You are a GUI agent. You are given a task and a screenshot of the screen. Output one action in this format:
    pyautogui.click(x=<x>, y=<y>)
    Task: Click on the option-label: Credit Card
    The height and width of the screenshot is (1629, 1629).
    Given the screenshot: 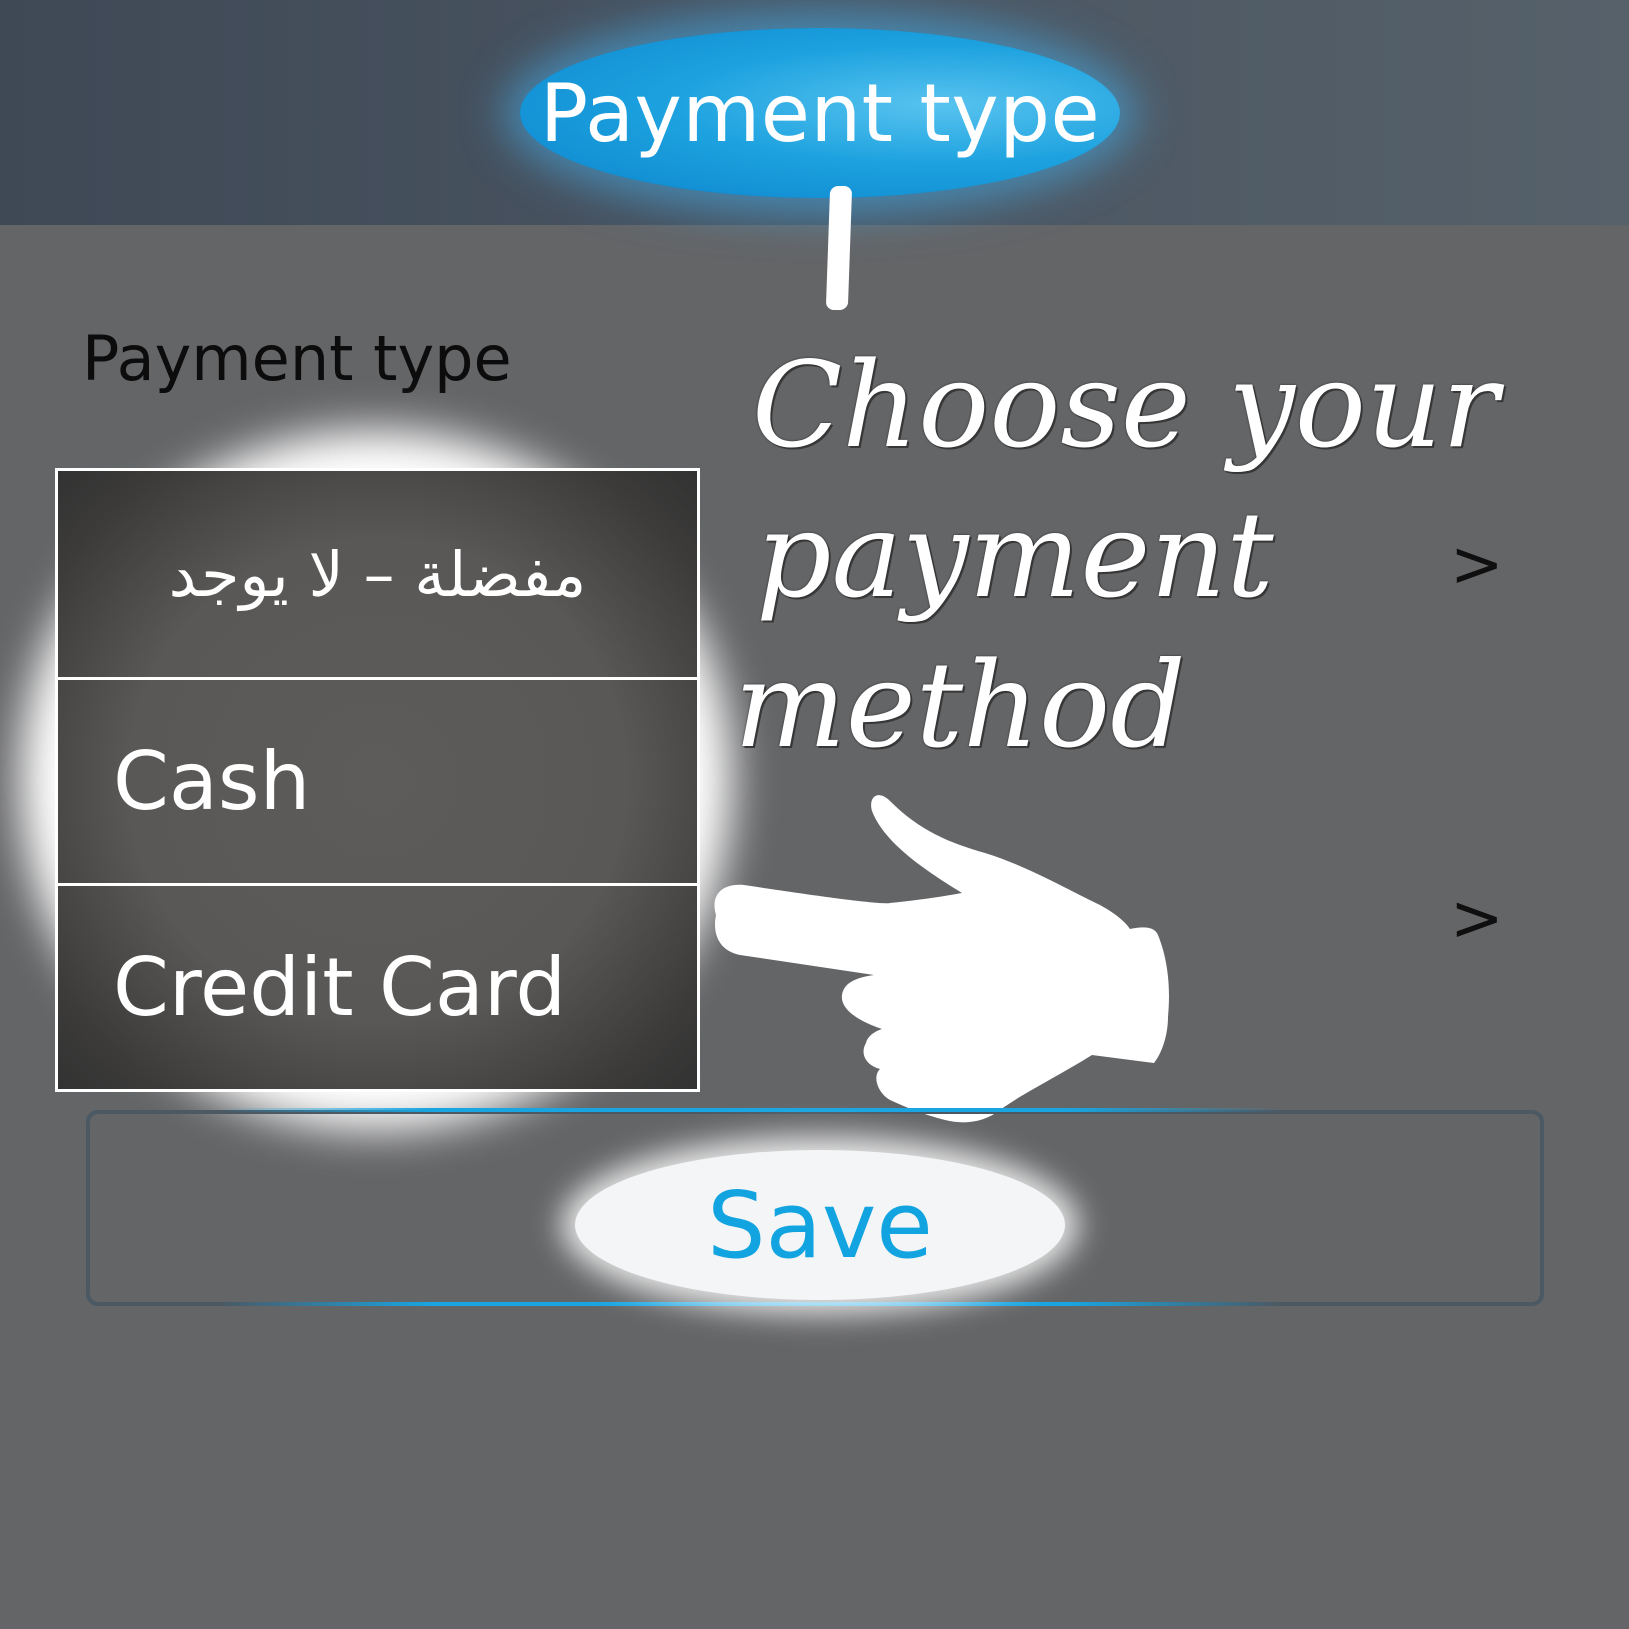 What is the action you would take?
    pyautogui.click(x=340, y=987)
    